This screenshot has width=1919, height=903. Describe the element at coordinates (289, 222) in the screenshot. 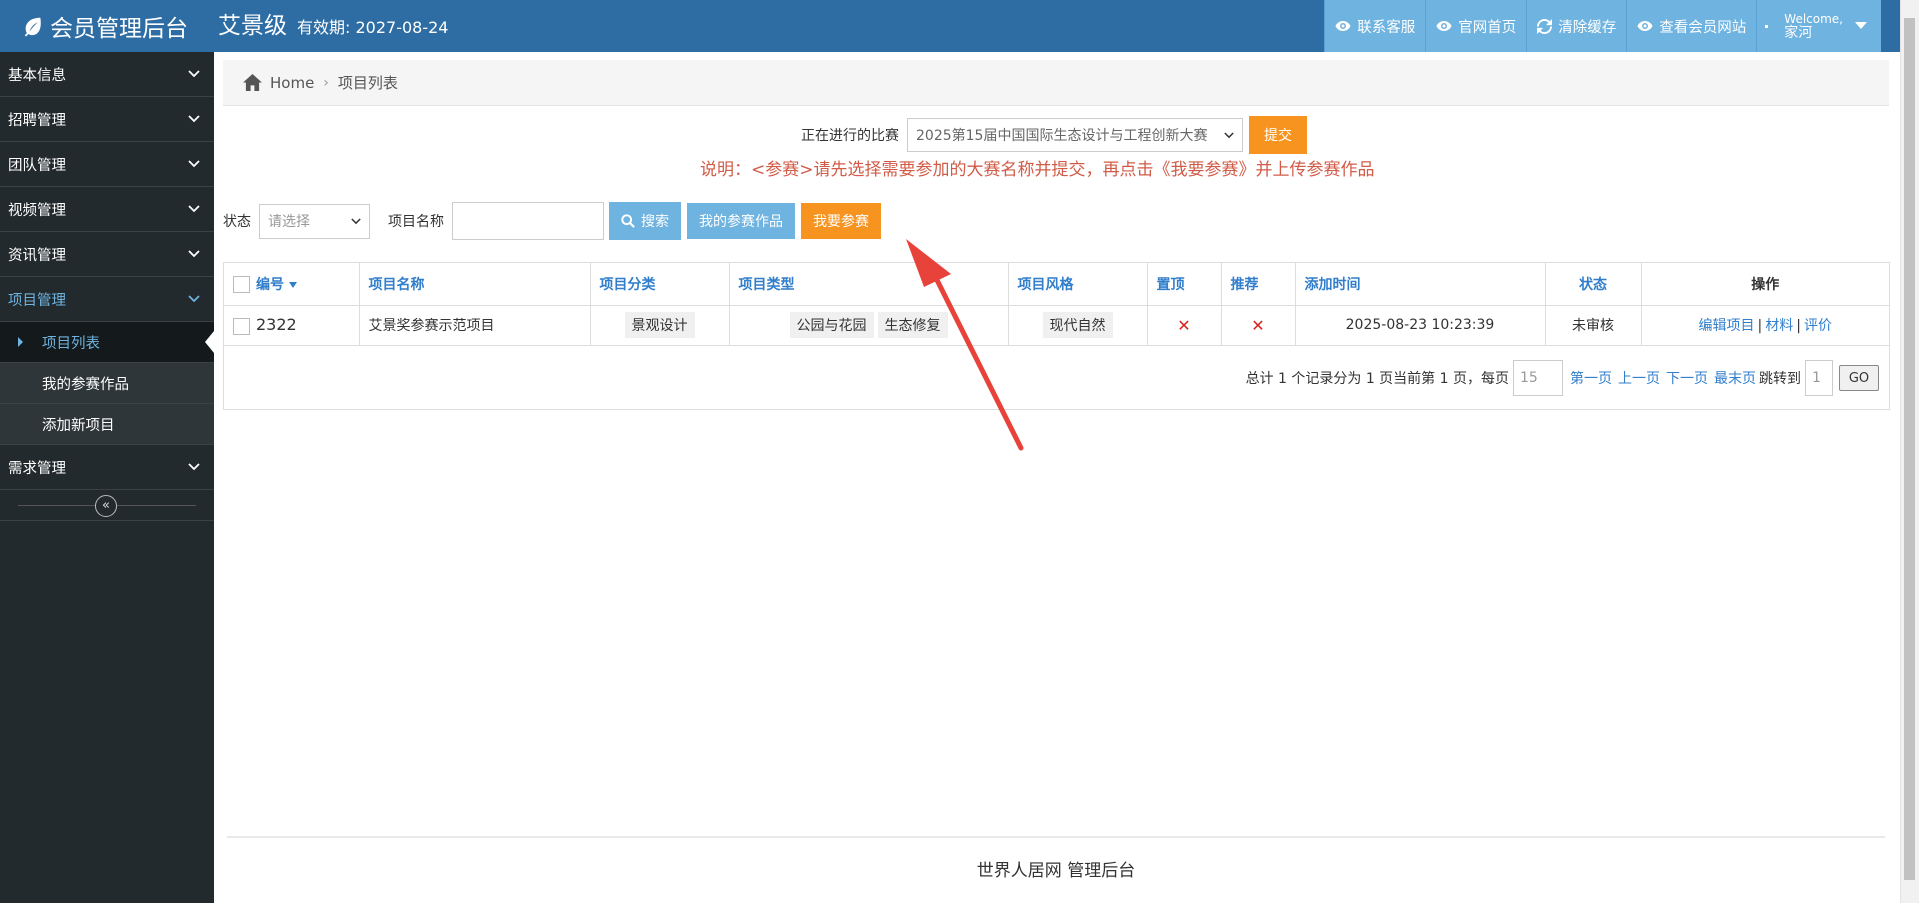

I see `status-placeholder: 请选择` at that location.